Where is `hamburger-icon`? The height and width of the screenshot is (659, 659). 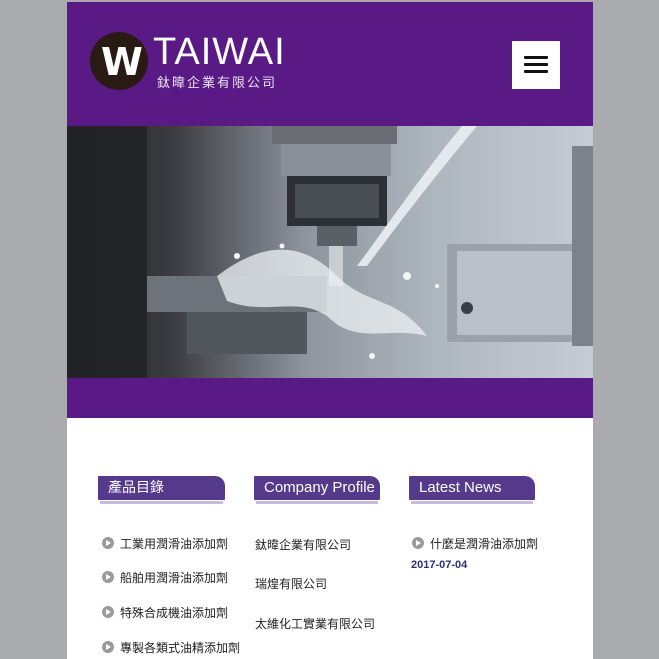 hamburger-icon is located at coordinates (536, 57).